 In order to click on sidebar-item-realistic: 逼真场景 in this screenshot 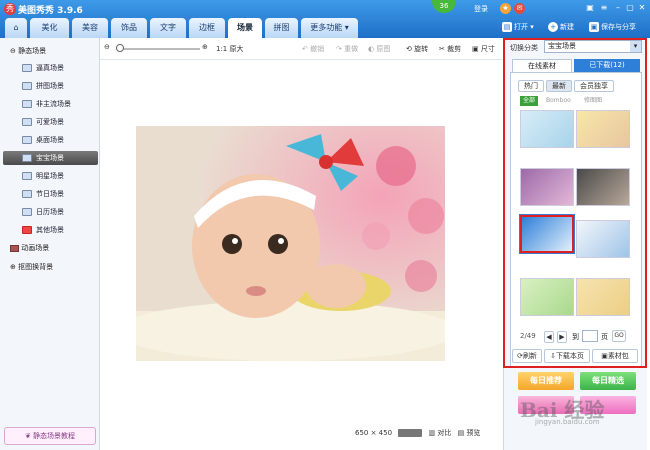, I will do `click(53, 68)`.